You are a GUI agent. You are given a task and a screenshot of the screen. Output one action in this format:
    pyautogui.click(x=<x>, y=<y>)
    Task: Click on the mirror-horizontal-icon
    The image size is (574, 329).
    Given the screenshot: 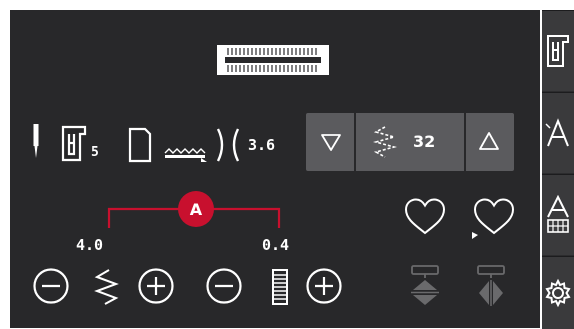 What is the action you would take?
    pyautogui.click(x=491, y=286)
    